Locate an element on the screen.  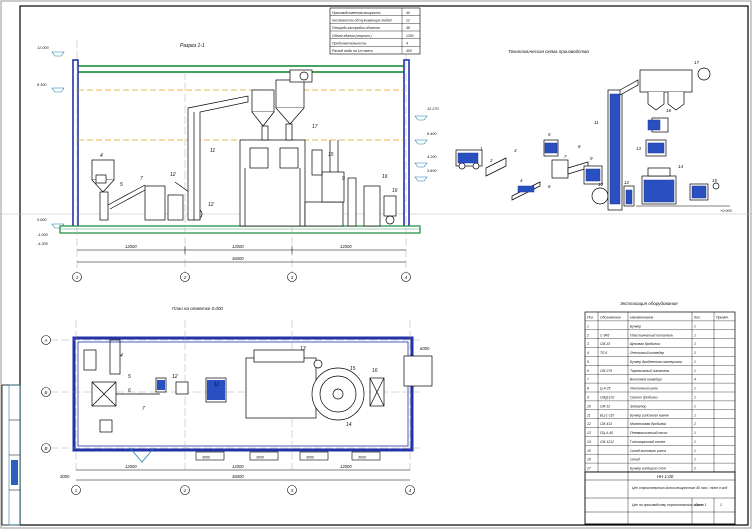
stats-value: 48 is located at coordinates (408, 28).